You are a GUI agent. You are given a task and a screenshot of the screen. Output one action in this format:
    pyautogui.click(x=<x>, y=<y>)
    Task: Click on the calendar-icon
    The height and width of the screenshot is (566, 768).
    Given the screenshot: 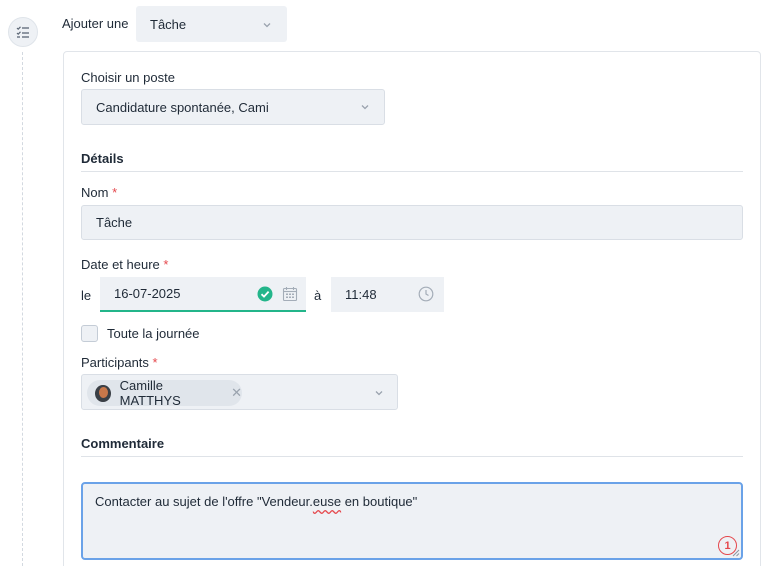 What is the action you would take?
    pyautogui.click(x=290, y=294)
    